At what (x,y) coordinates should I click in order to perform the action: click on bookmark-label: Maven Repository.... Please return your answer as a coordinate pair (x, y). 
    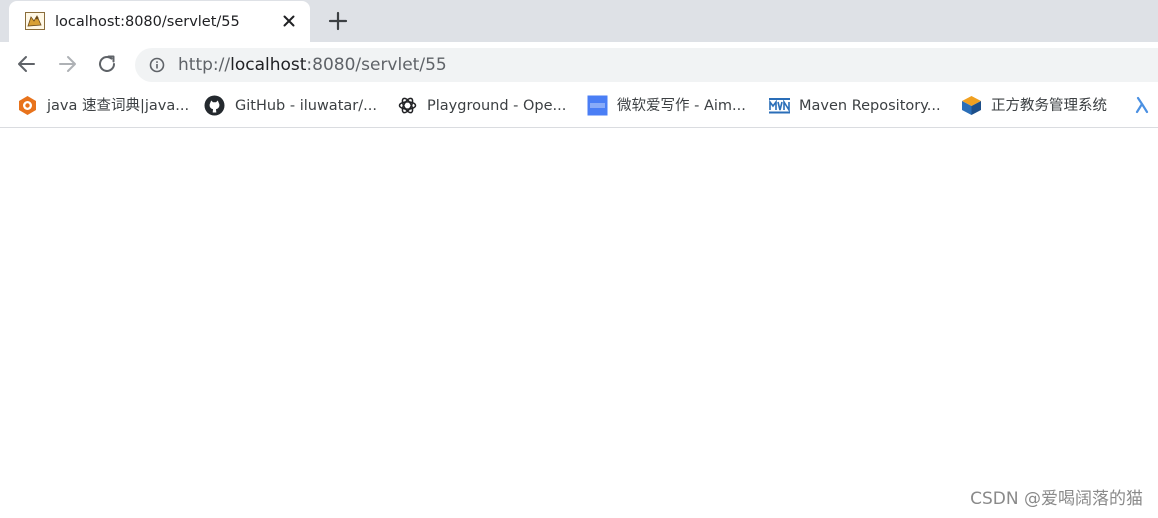
    Looking at the image, I should click on (870, 106).